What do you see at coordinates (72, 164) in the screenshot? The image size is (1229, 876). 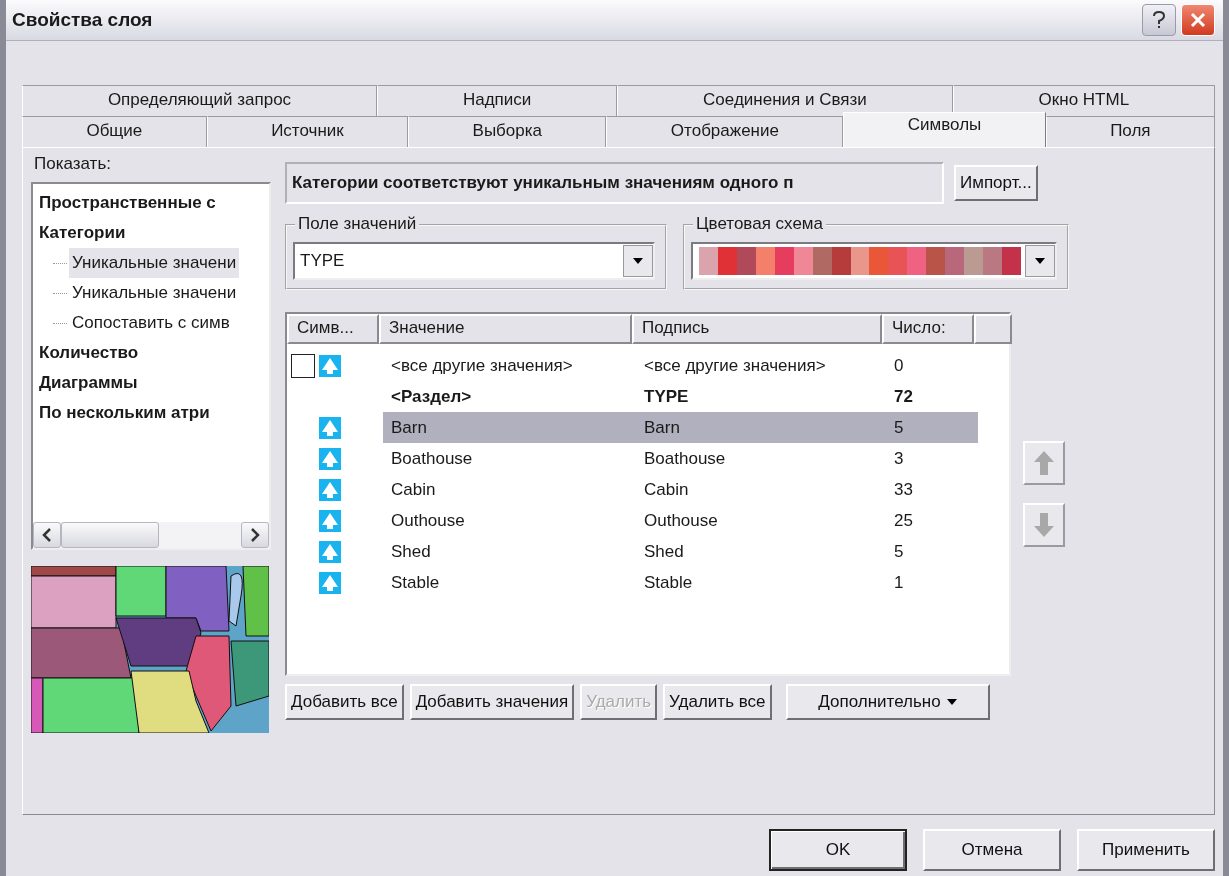 I see `show-label: Показать:` at bounding box center [72, 164].